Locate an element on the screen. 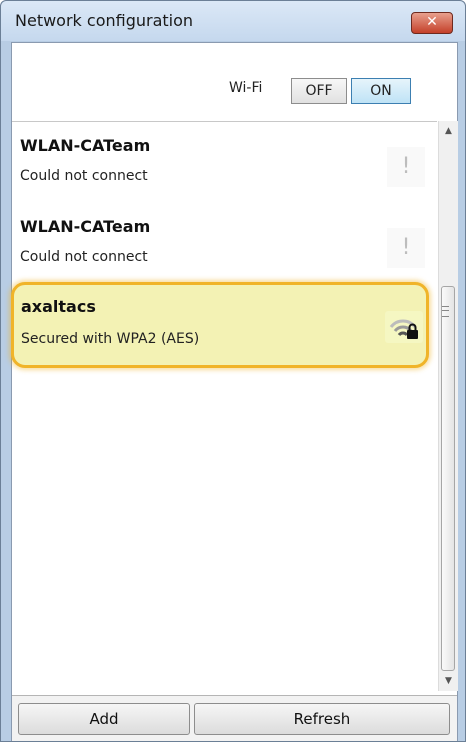 Image resolution: width=466 pixels, height=742 pixels. add-button: Add is located at coordinates (104, 719).